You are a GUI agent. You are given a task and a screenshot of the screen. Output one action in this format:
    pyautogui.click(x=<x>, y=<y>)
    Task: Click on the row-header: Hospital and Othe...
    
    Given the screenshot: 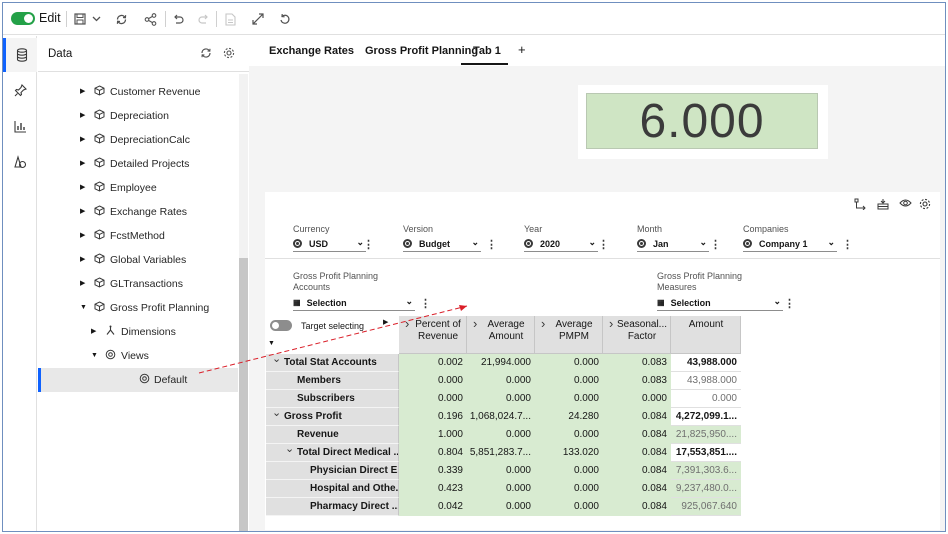 What is the action you would take?
    pyautogui.click(x=332, y=489)
    